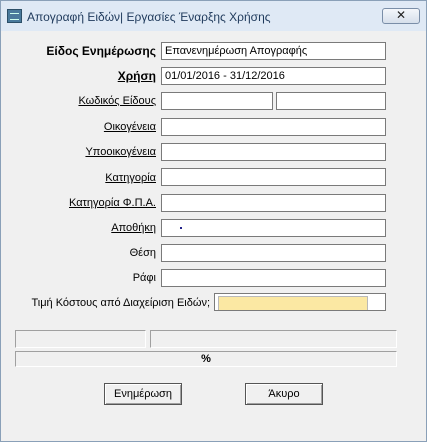 Image resolution: width=427 pixels, height=442 pixels. What do you see at coordinates (133, 228) in the screenshot?
I see `warehouse-label: Αποθήκη` at bounding box center [133, 228].